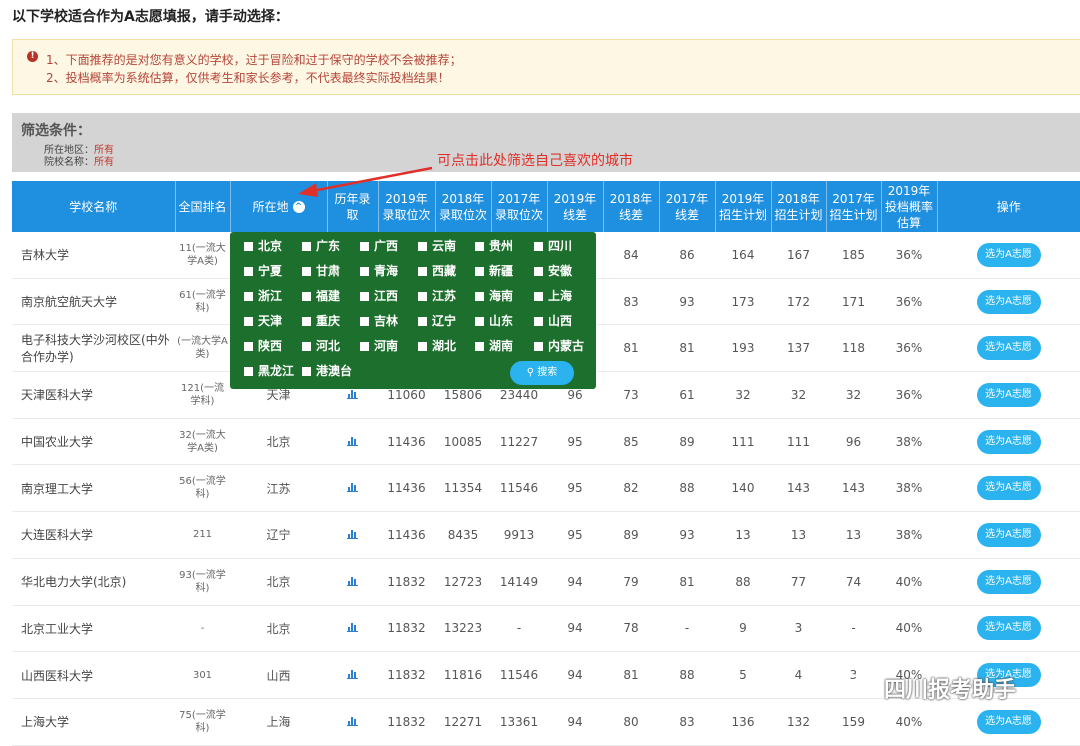  I want to click on wechat-logo-icon, so click(853, 684).